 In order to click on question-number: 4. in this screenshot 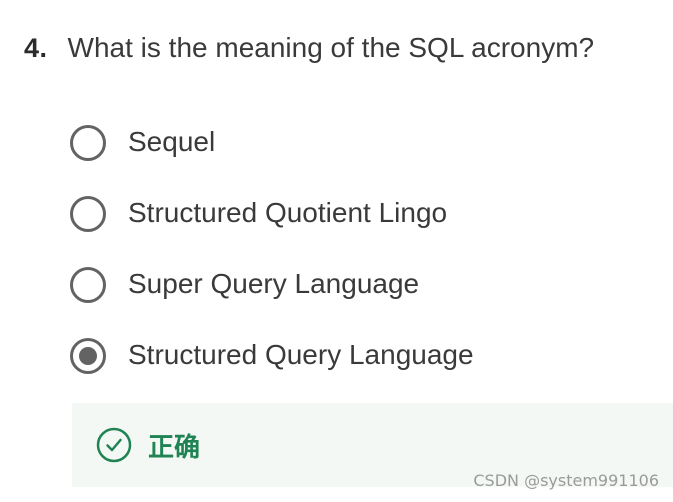, I will do `click(36, 48)`.